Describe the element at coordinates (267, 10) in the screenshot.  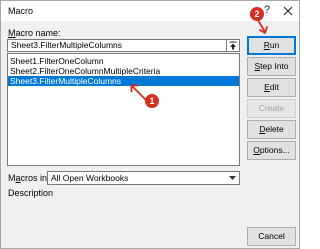
I see `help-icon: ?` at that location.